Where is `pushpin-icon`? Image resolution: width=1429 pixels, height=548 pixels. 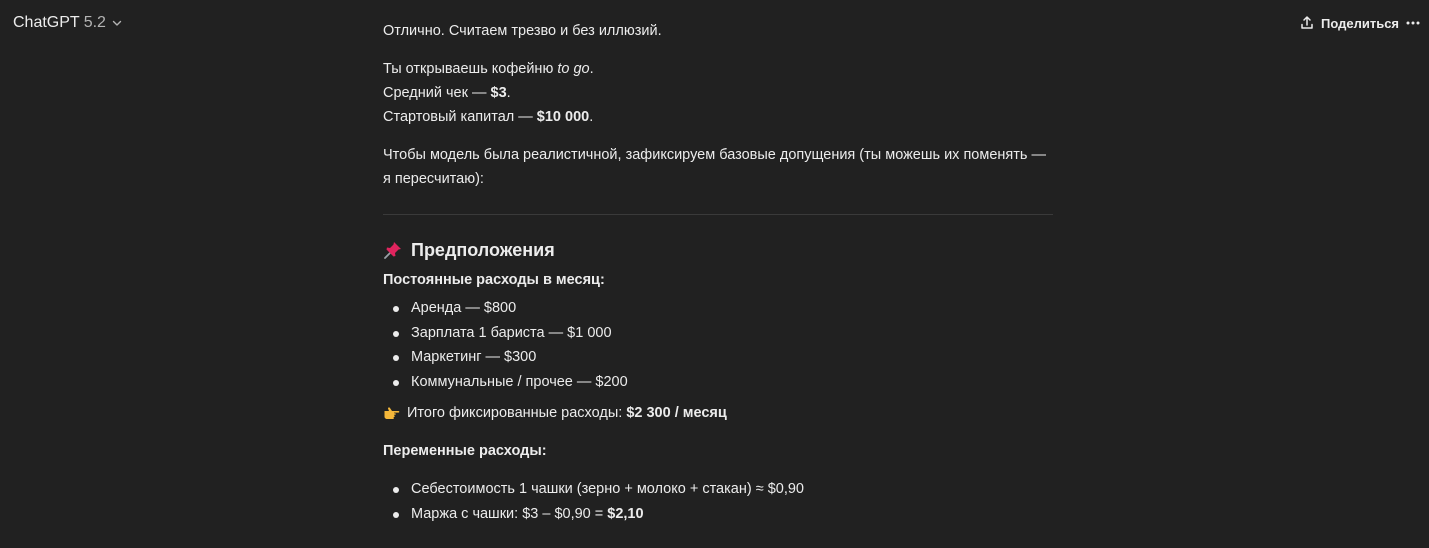 pushpin-icon is located at coordinates (393, 250).